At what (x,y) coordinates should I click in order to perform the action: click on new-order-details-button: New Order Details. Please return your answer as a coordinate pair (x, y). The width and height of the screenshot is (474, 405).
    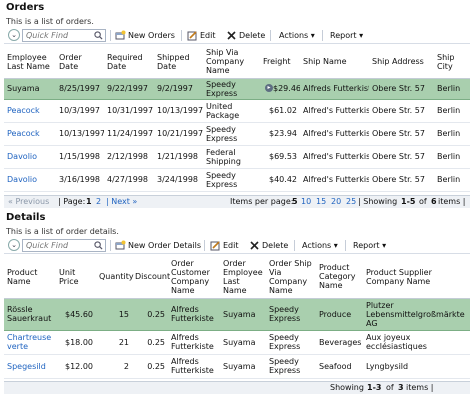
    Looking at the image, I should click on (158, 245).